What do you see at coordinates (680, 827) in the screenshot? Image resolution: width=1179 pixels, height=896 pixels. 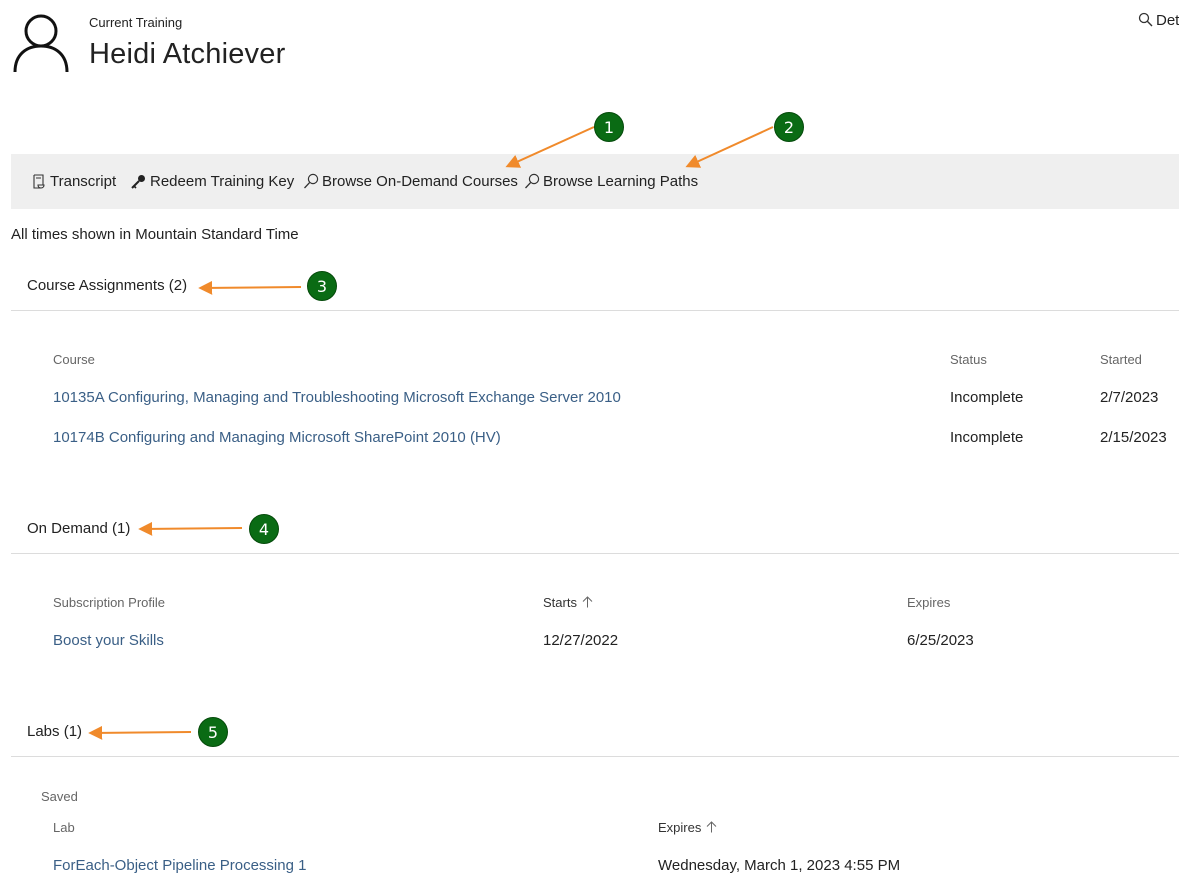 I see `lab-expires-label: Expires` at bounding box center [680, 827].